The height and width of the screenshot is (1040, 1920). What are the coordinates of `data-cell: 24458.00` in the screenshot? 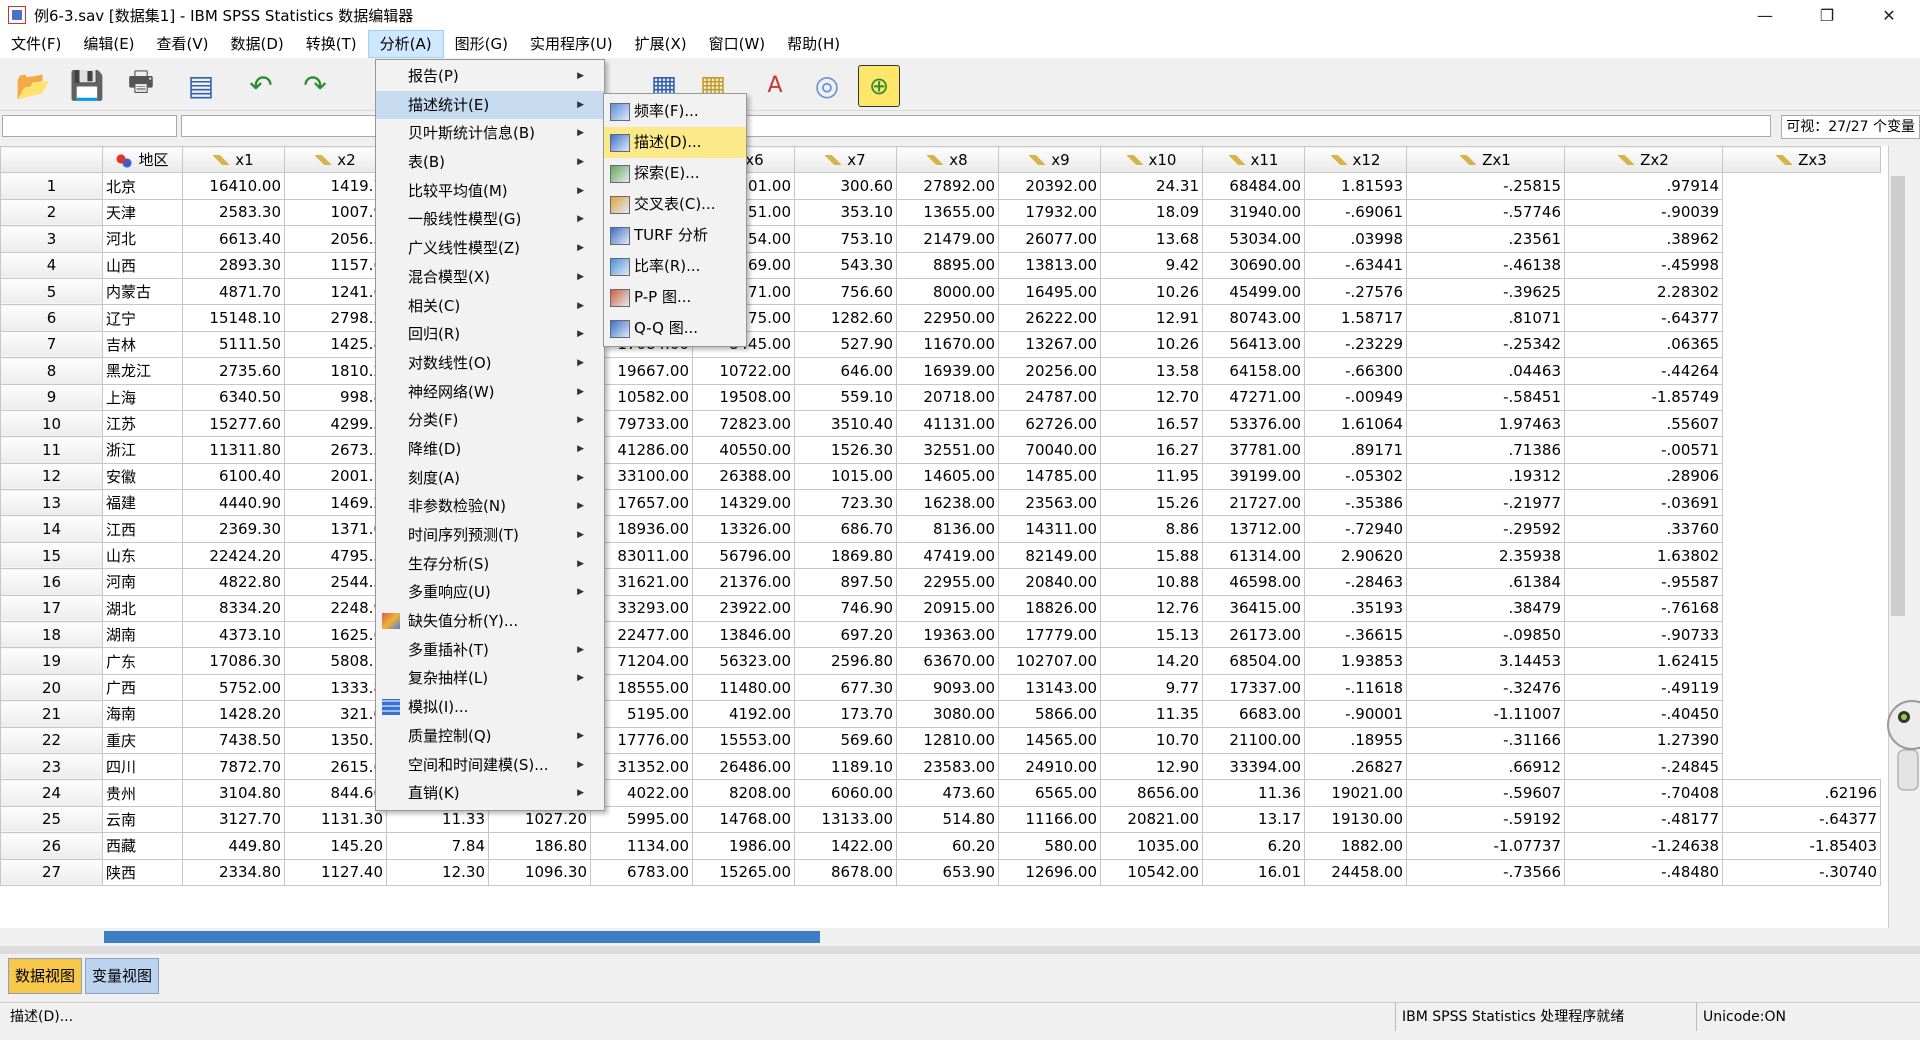 It's located at (1355, 872).